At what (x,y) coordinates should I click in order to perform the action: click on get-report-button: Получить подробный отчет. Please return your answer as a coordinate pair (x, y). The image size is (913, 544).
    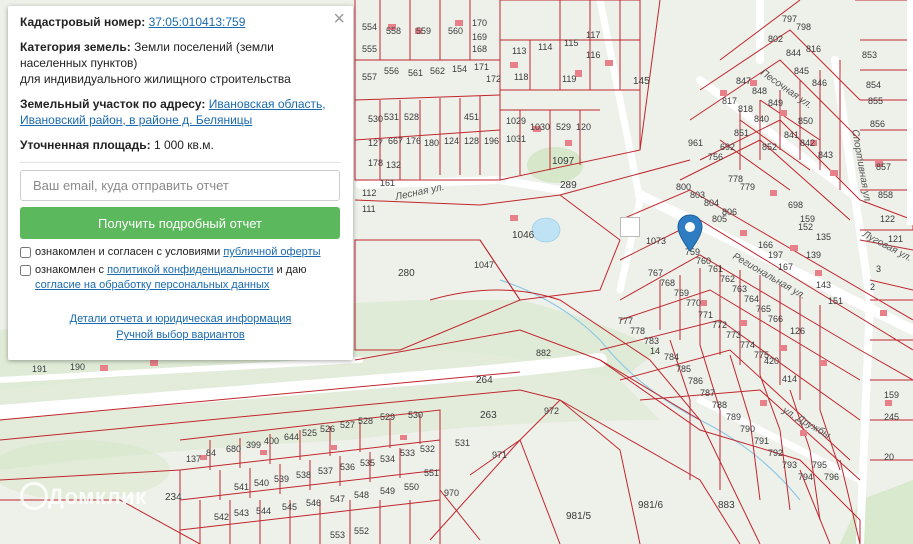
    Looking at the image, I should click on (180, 223).